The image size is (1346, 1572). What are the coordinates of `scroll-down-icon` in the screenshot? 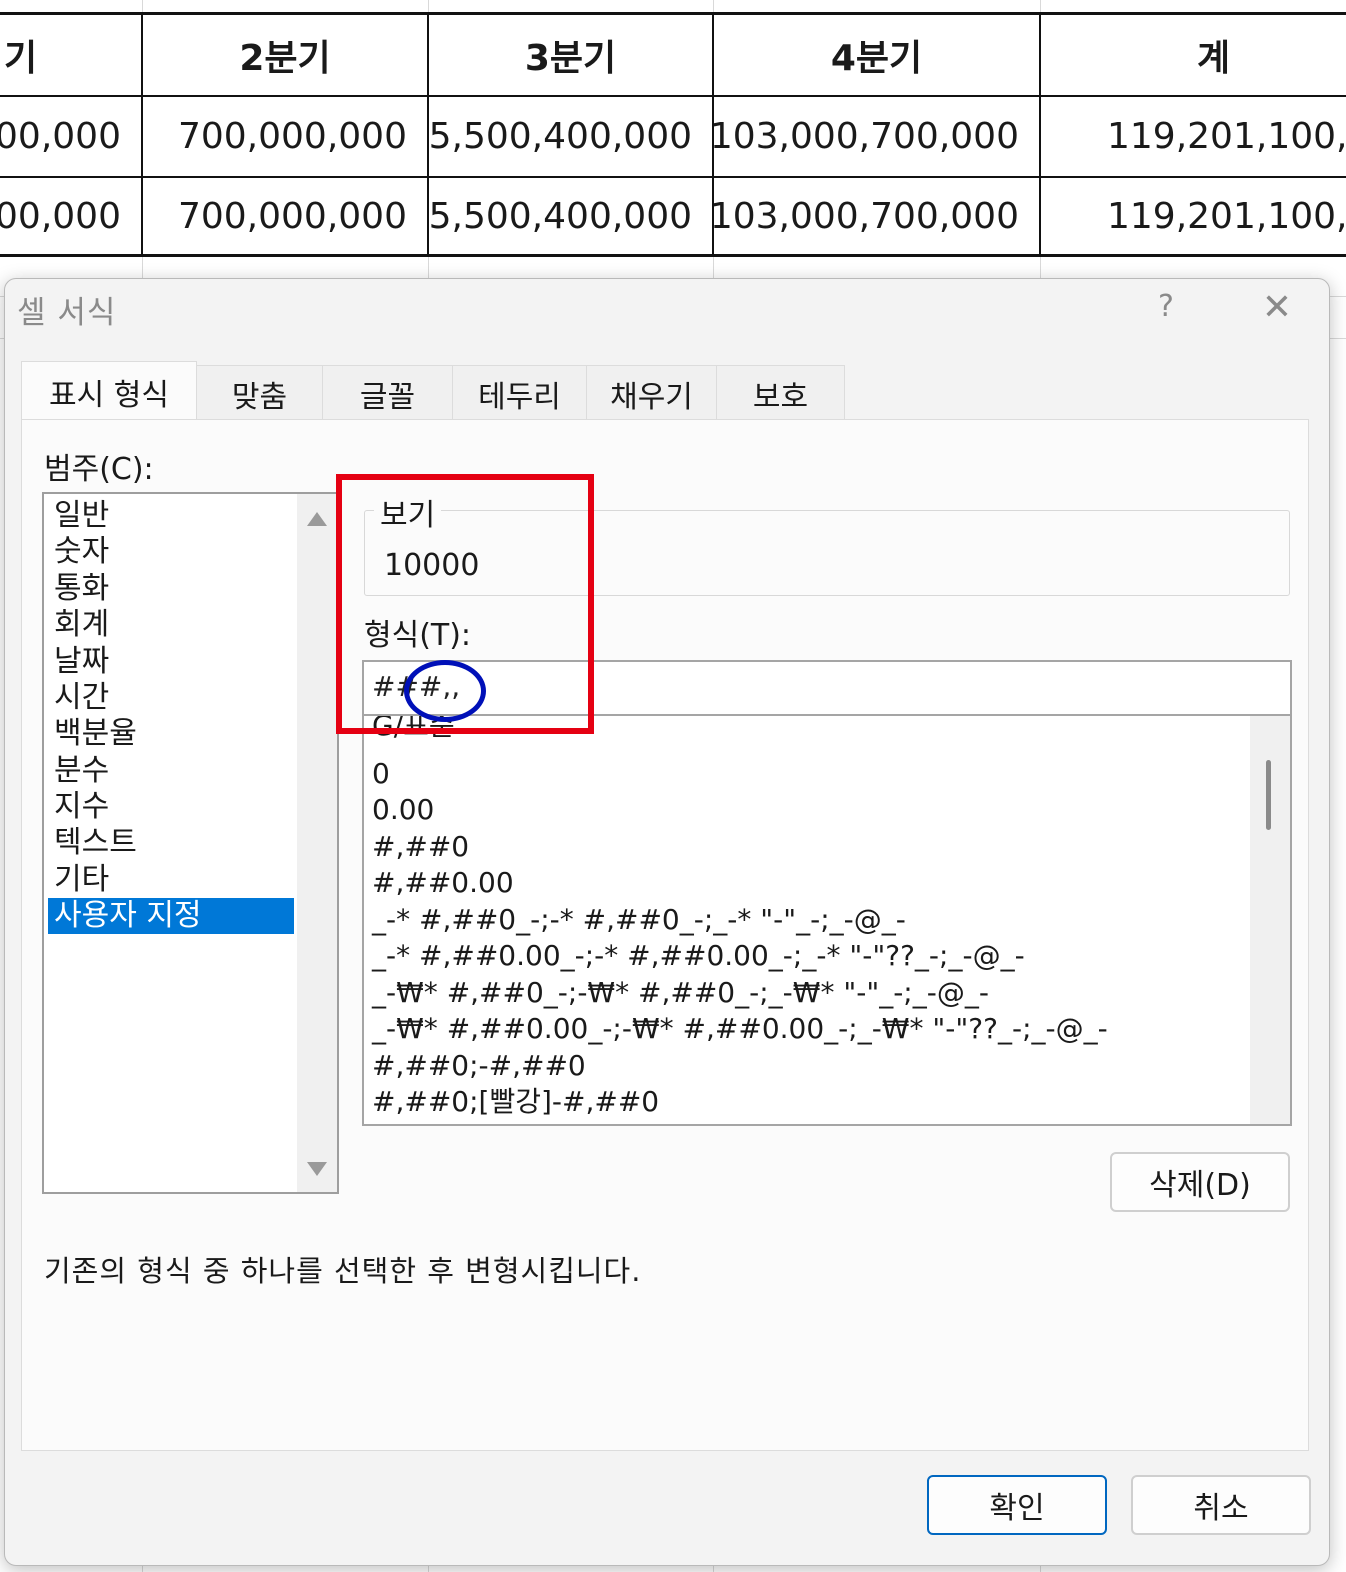 It's located at (317, 1169).